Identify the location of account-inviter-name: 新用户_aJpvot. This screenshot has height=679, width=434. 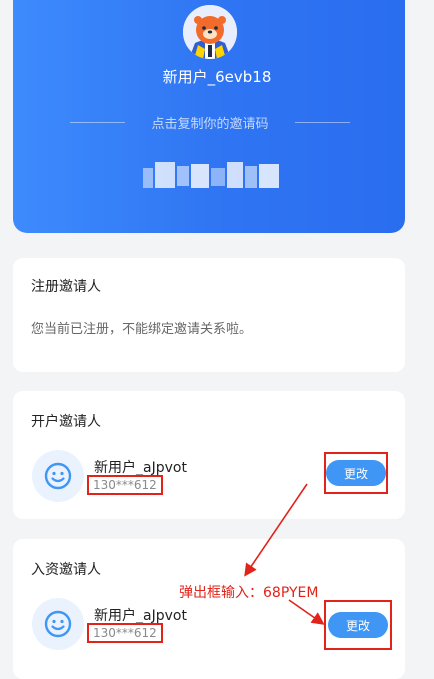
(140, 468).